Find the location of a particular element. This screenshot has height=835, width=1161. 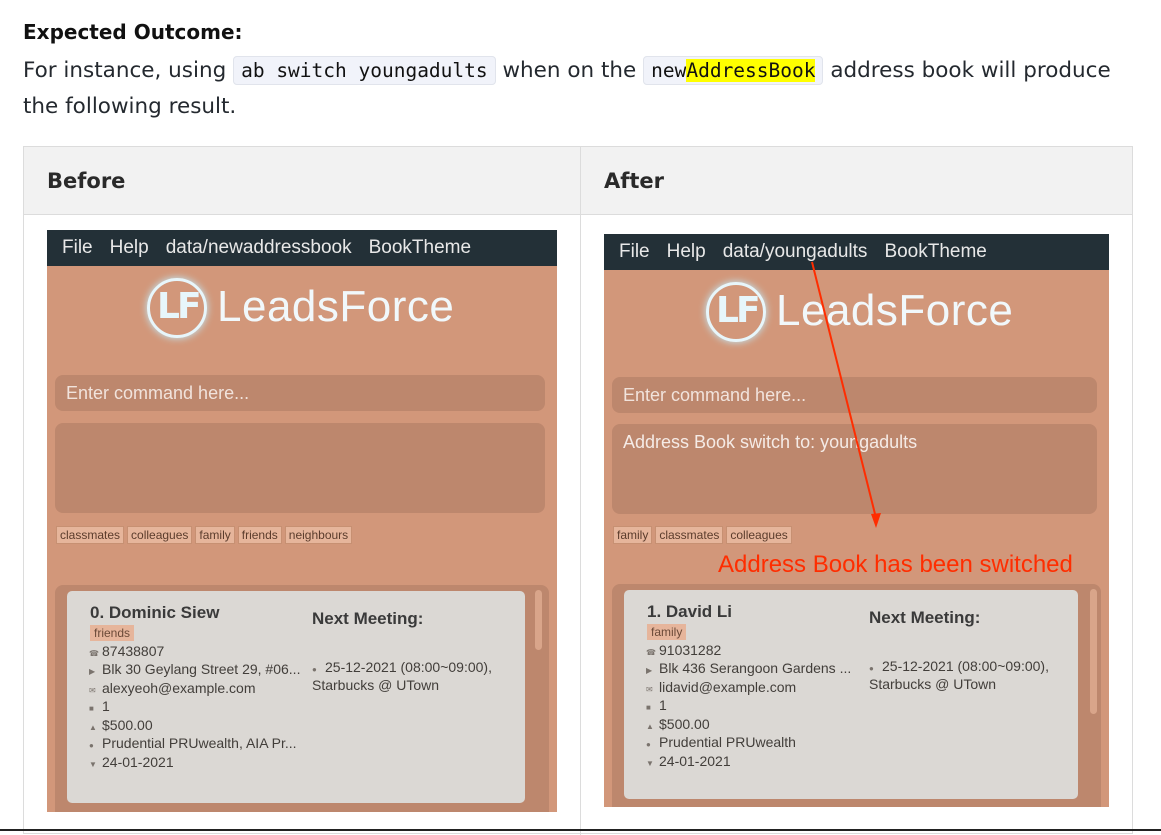

annotation-text: Address Book has been switched is located at coordinates (895, 564).